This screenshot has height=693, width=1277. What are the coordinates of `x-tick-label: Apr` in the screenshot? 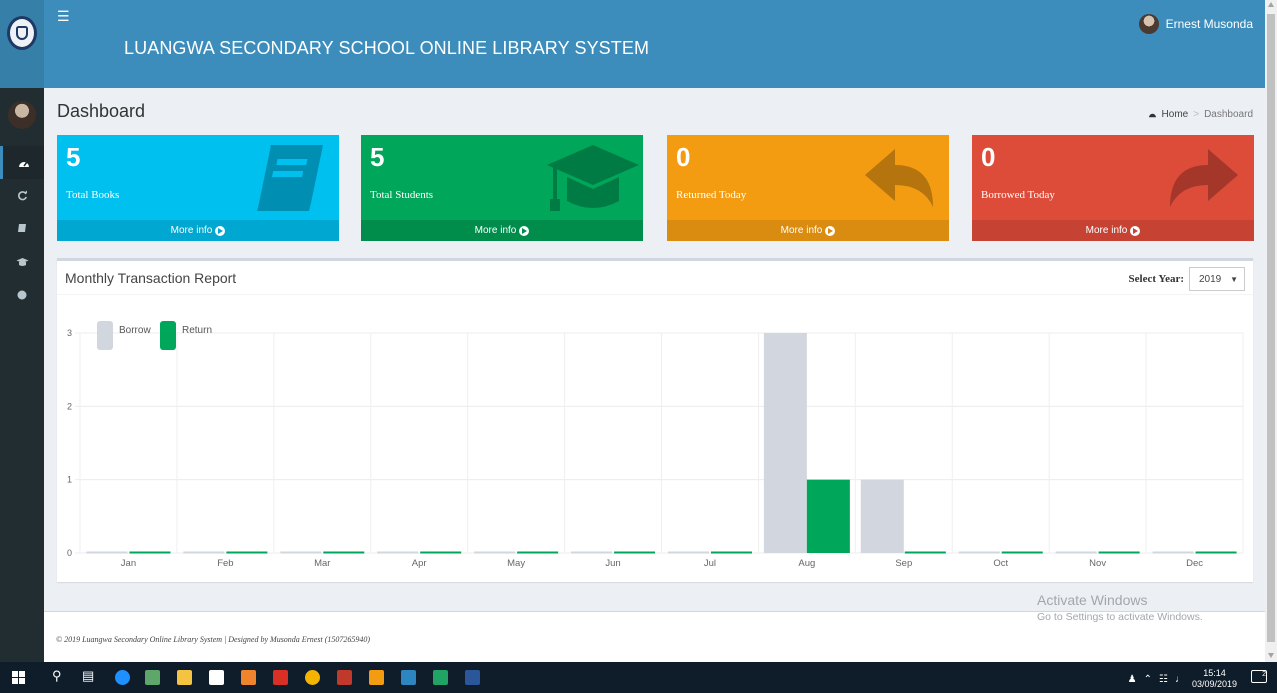 It's located at (419, 563).